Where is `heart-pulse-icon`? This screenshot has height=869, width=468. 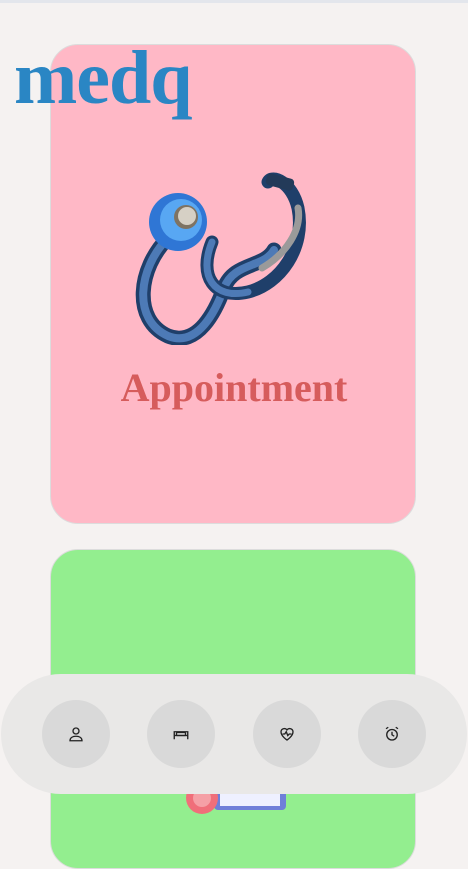
heart-pulse-icon is located at coordinates (287, 734).